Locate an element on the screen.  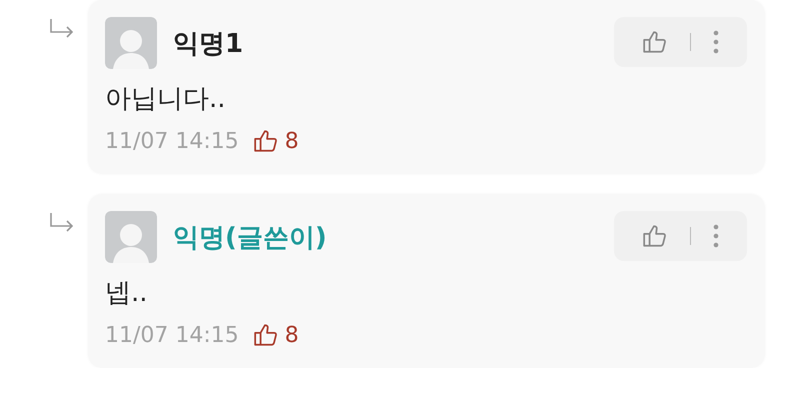
author-name: 익명1 is located at coordinates (208, 44).